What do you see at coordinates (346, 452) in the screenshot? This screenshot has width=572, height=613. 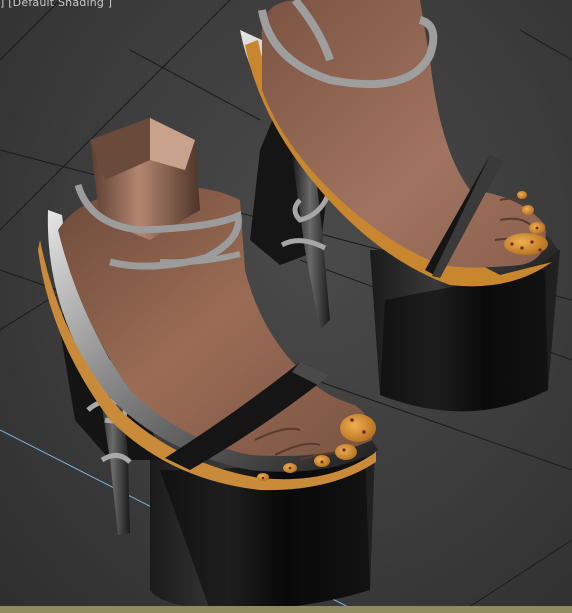 I see `left-toenail` at bounding box center [346, 452].